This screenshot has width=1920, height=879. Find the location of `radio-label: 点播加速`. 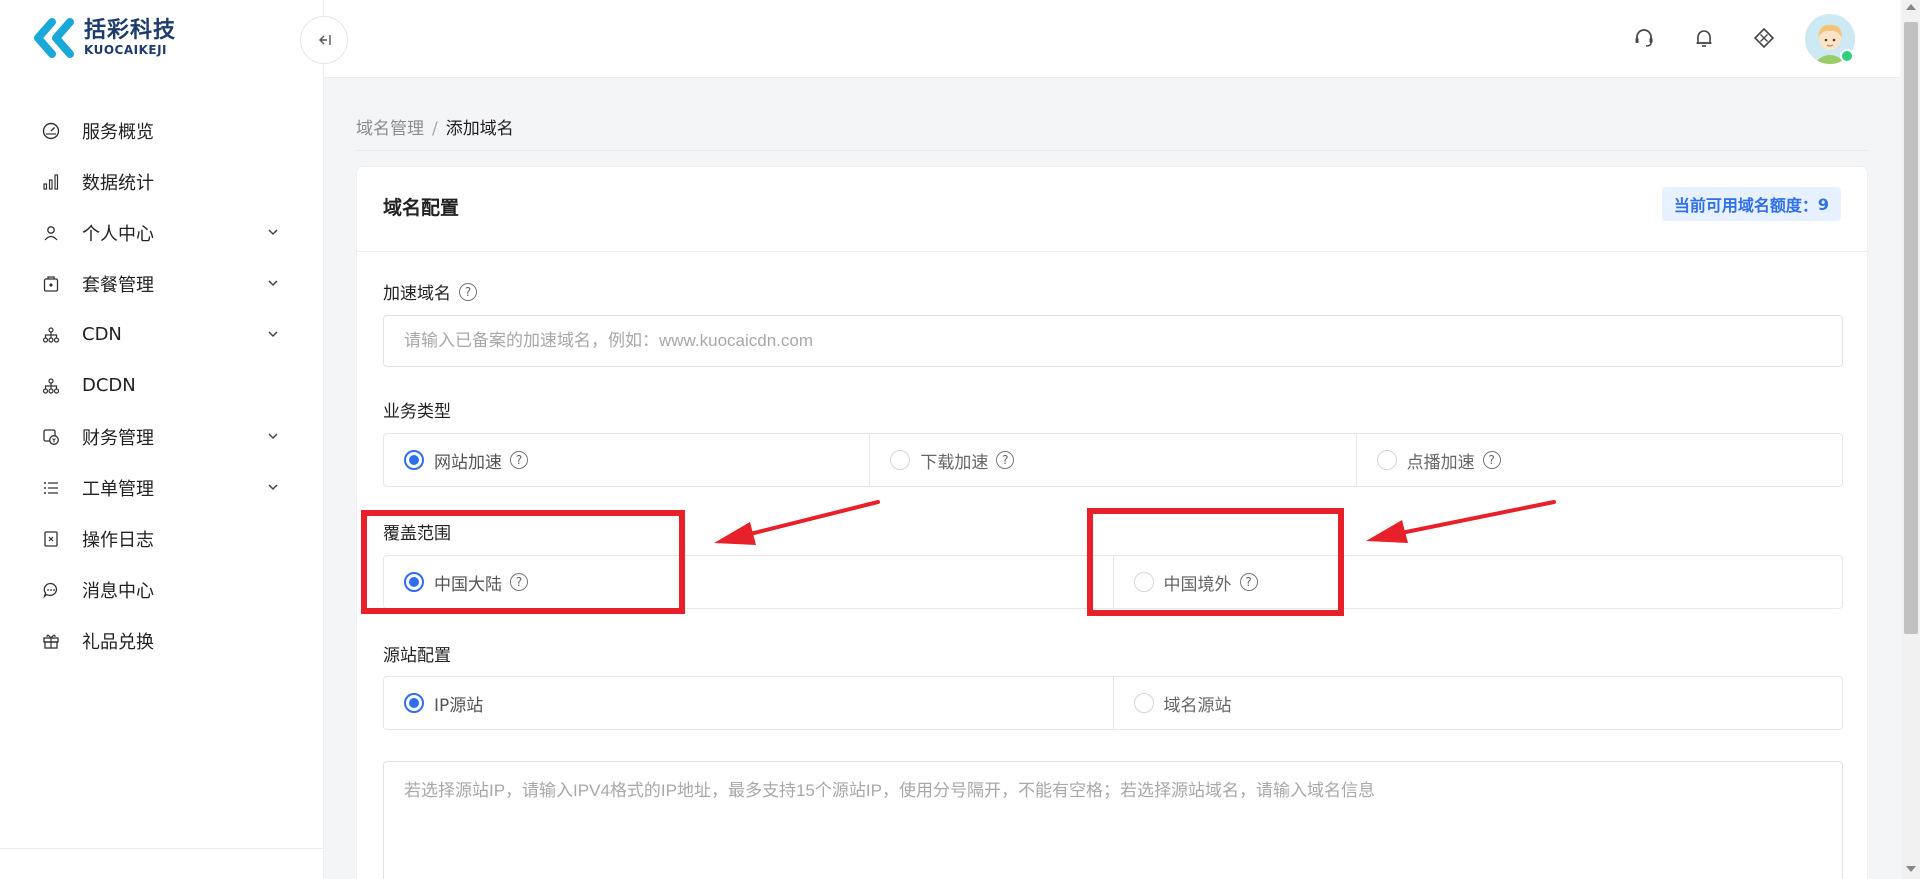

radio-label: 点播加速 is located at coordinates (1440, 462).